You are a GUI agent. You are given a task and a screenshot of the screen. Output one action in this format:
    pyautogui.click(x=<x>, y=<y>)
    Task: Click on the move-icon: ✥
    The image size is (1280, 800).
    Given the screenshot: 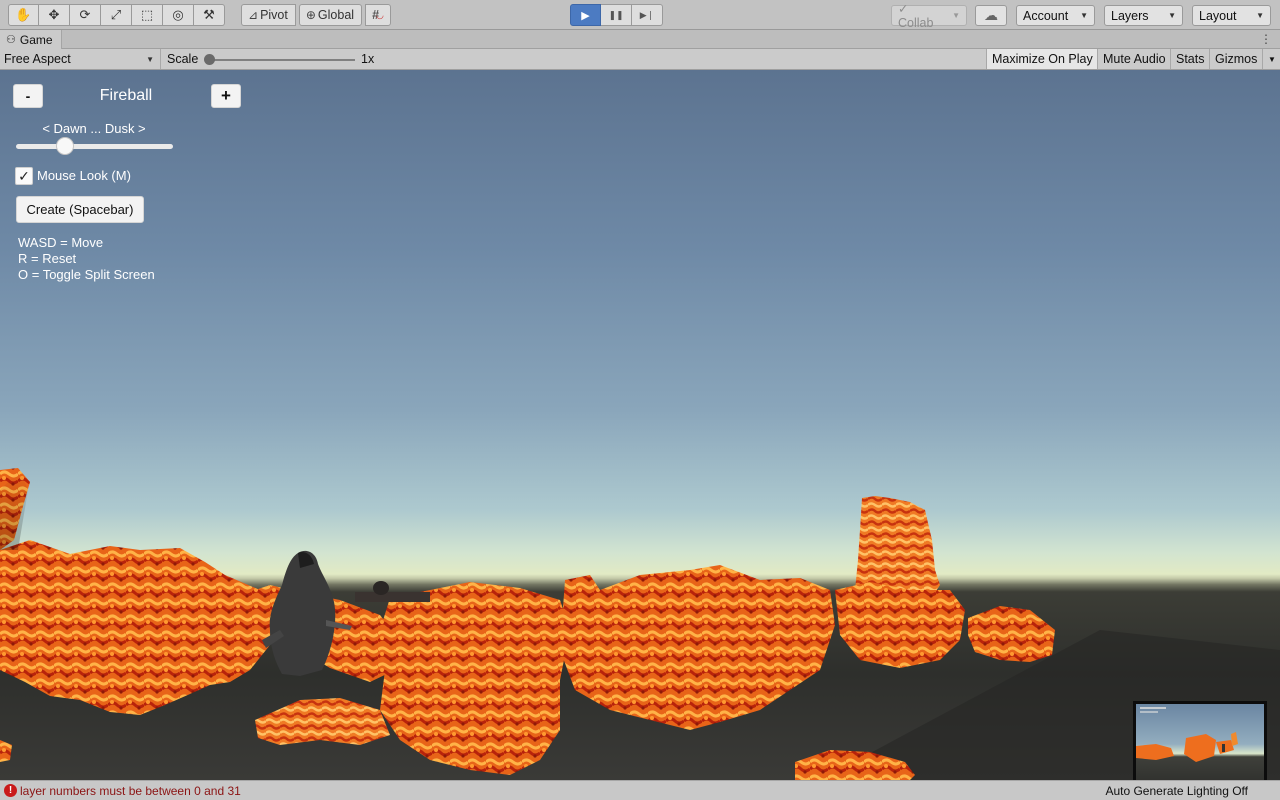 What is the action you would take?
    pyautogui.click(x=54, y=14)
    